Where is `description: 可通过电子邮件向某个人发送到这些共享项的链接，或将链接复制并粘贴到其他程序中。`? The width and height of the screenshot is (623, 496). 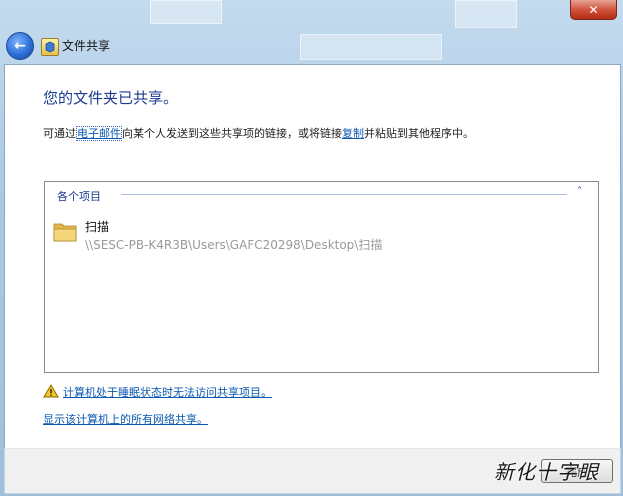
description: 可通过电子邮件向某个人发送到这些共享项的链接，或将链接复制并粘贴到其他程序中。 is located at coordinates (258, 133).